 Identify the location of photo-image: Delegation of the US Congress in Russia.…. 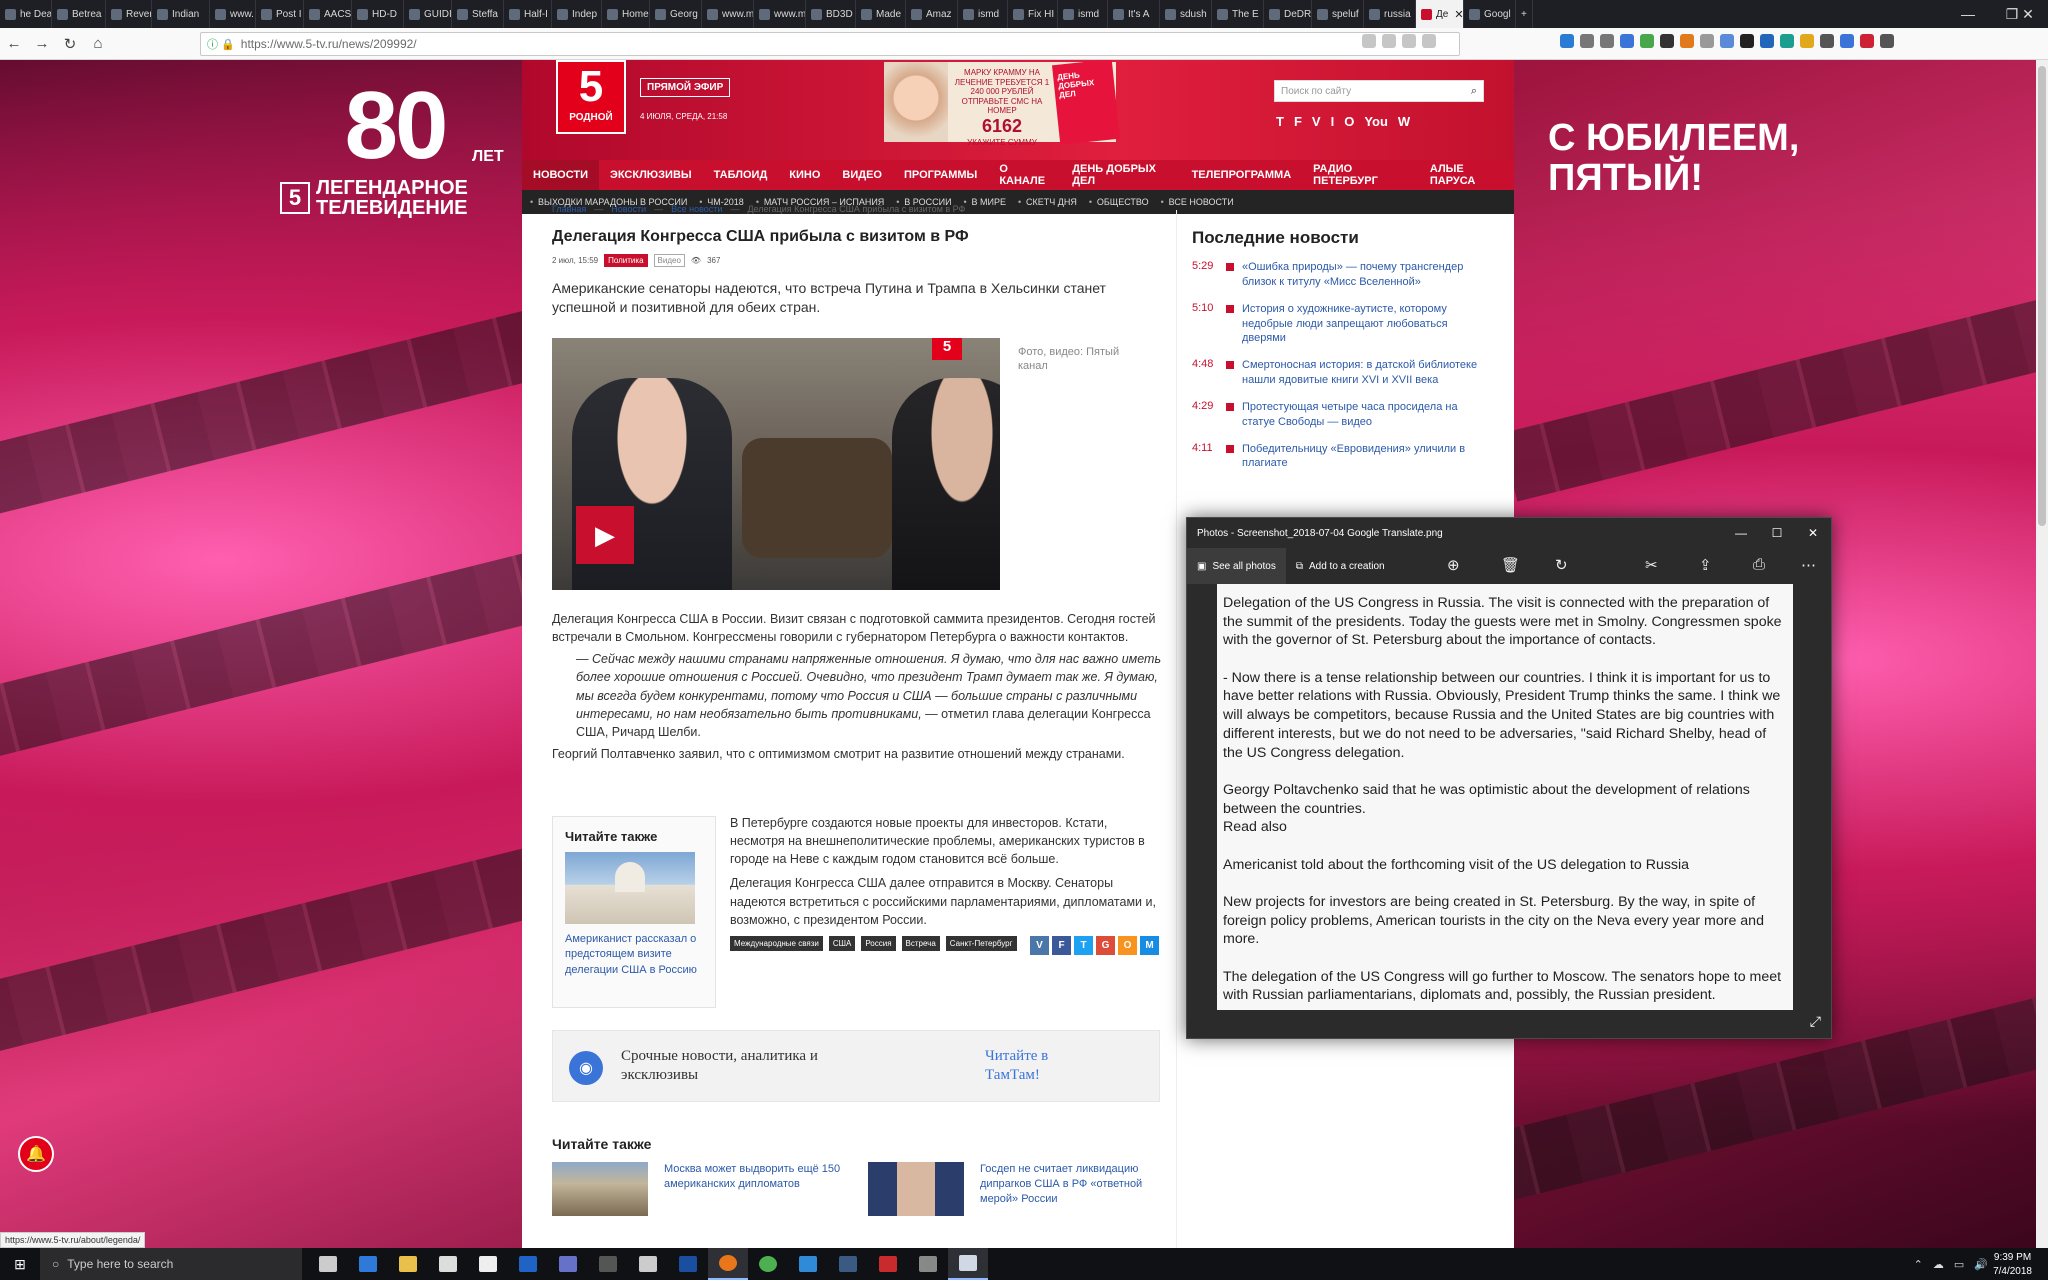
(1505, 797).